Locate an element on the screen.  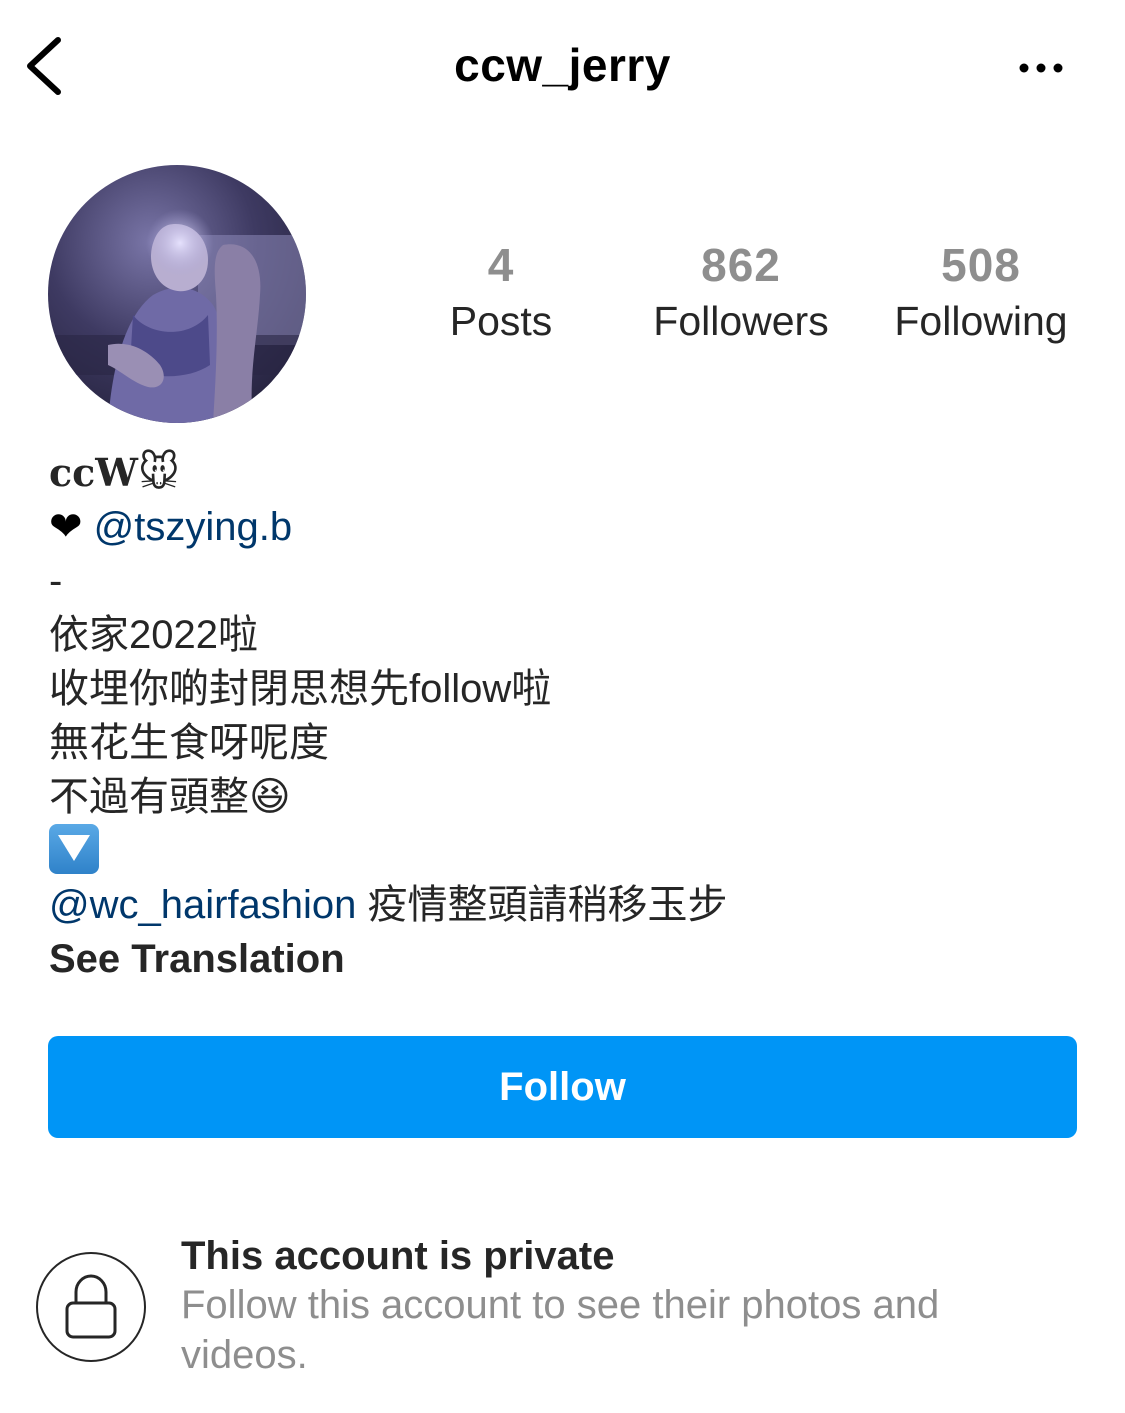
heart-icon: ❤ is located at coordinates (66, 527).